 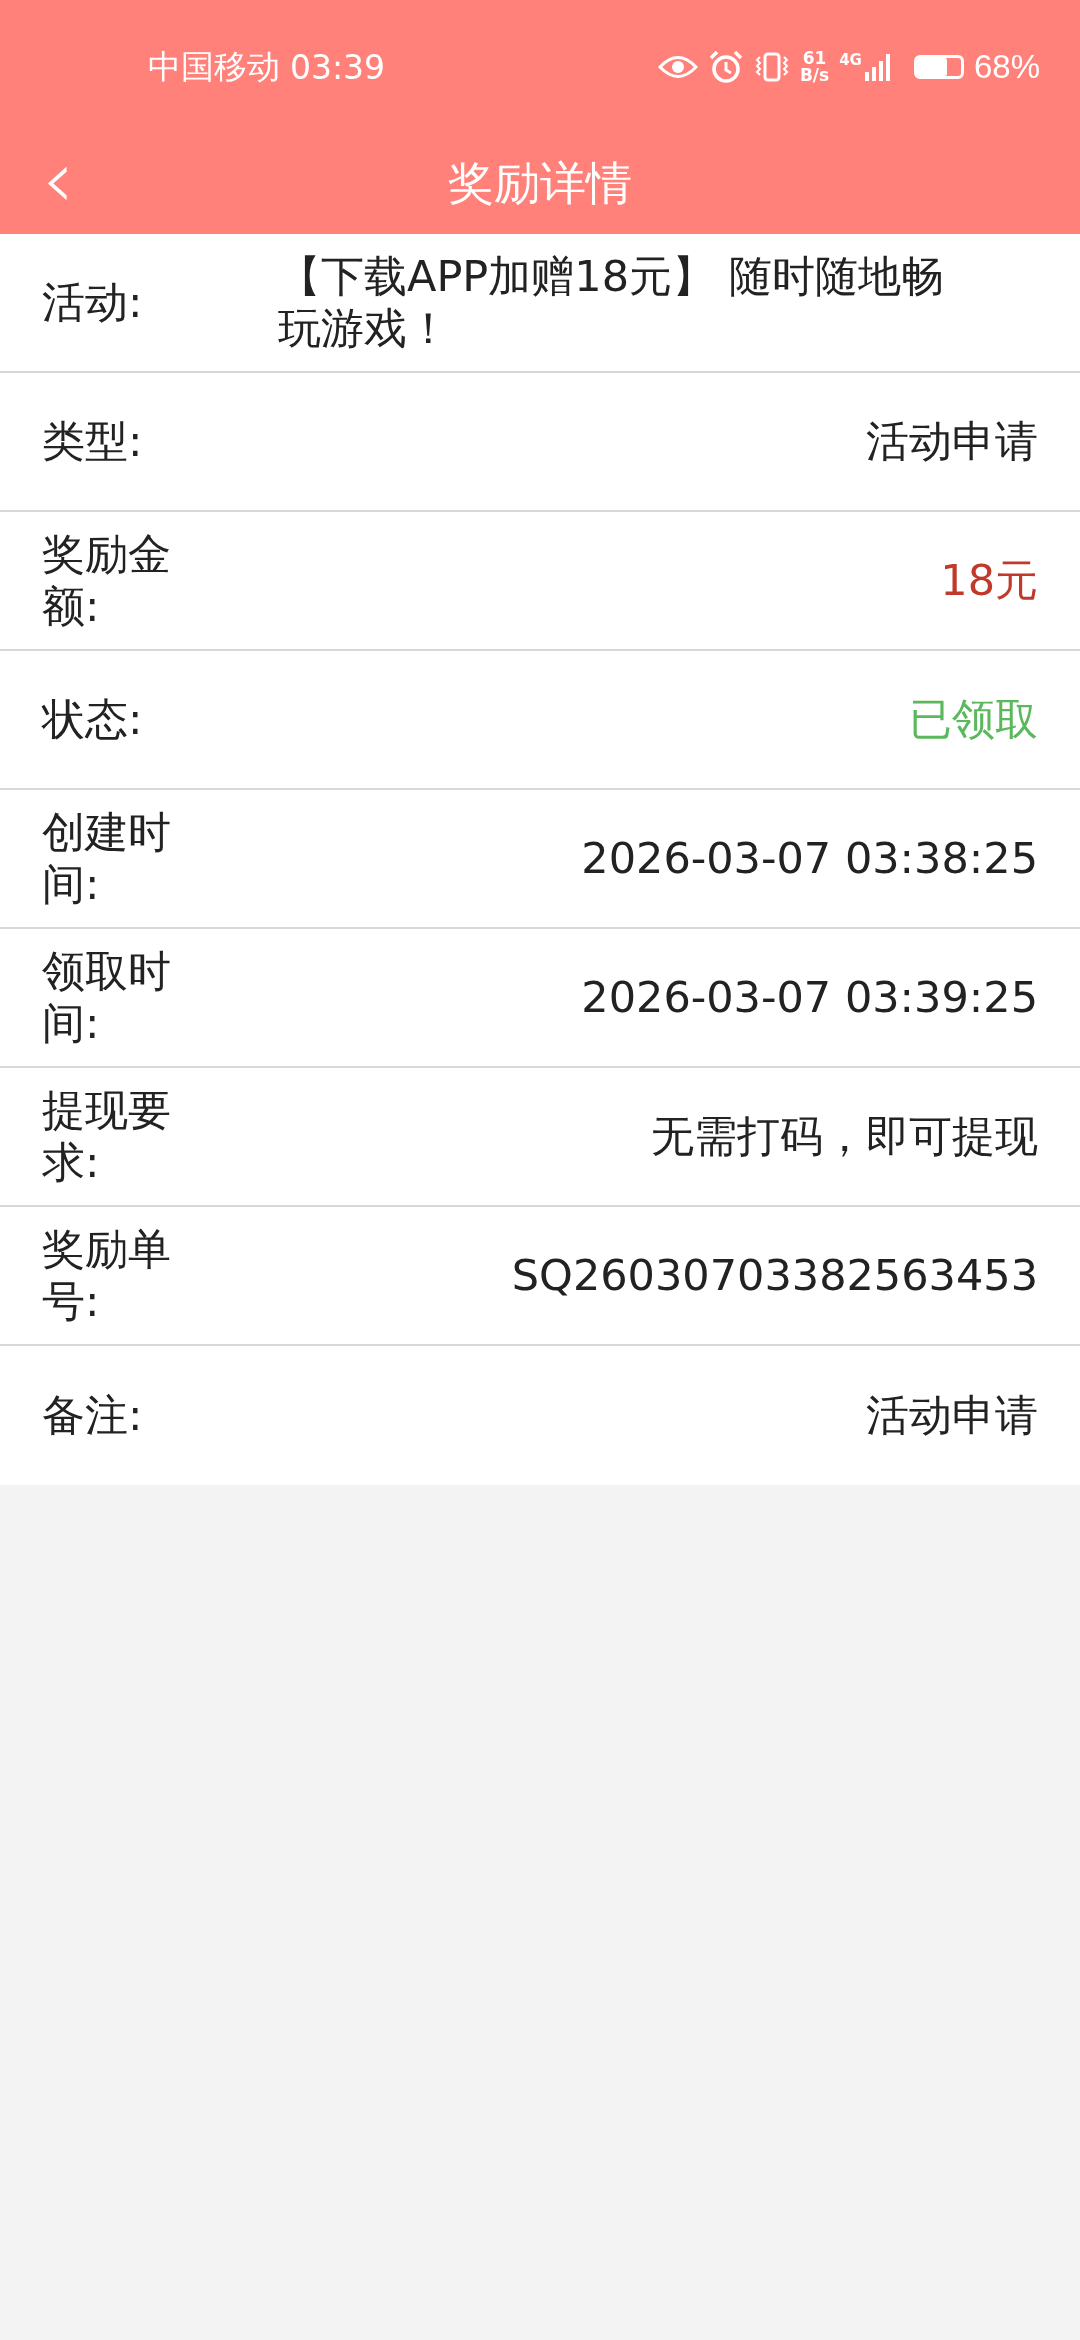 I want to click on battery-icon, so click(x=938, y=67).